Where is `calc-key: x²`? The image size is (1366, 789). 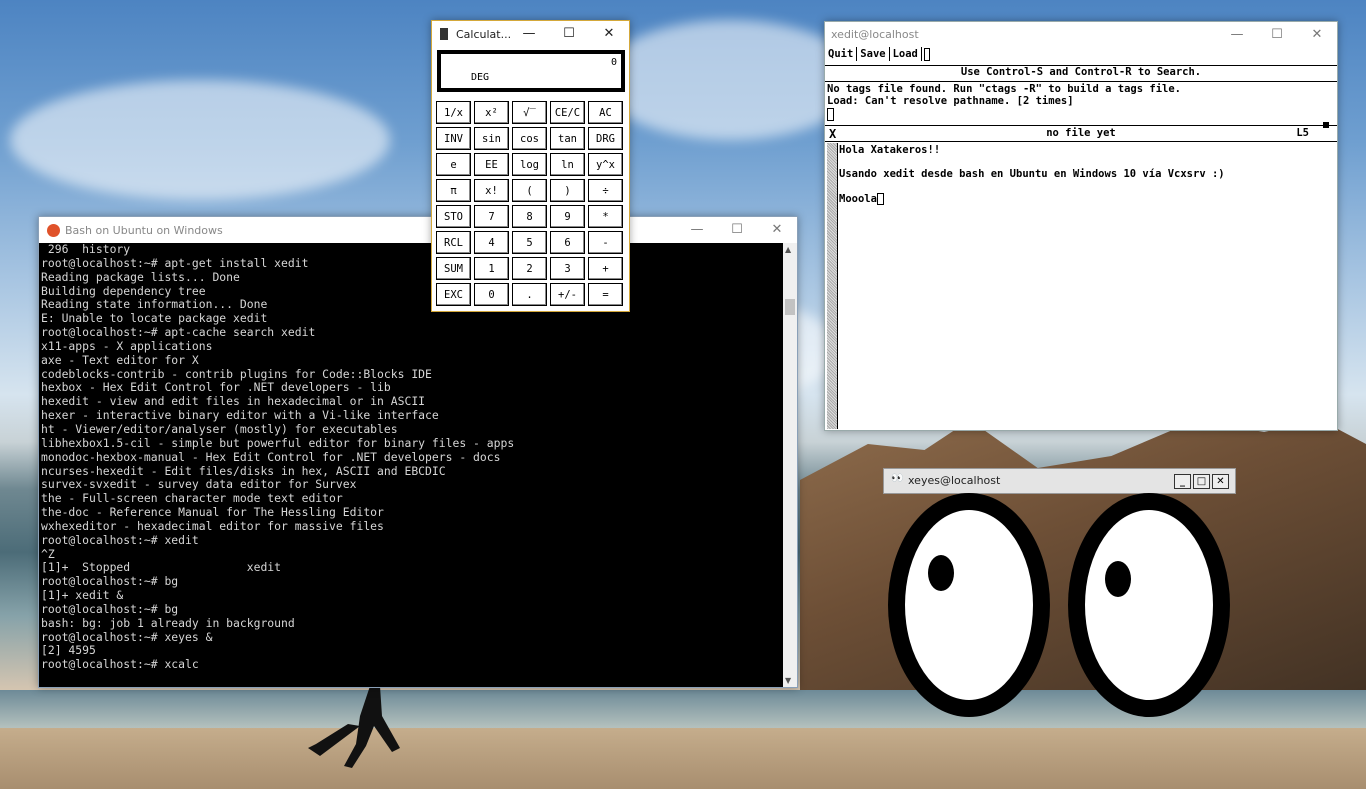 calc-key: x² is located at coordinates (491, 112).